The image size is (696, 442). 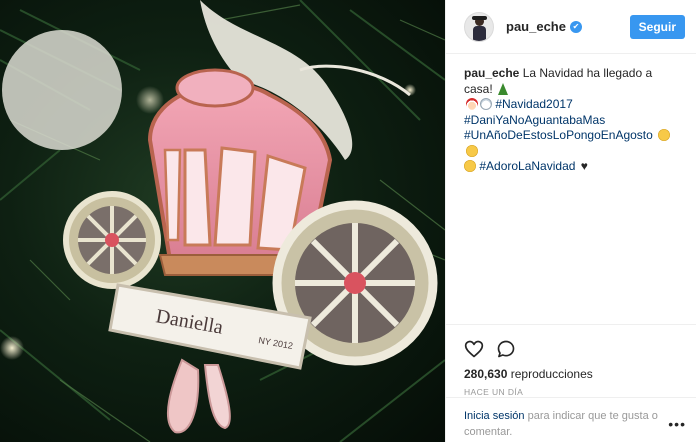 I want to click on heart-outline-icon, so click(x=474, y=349).